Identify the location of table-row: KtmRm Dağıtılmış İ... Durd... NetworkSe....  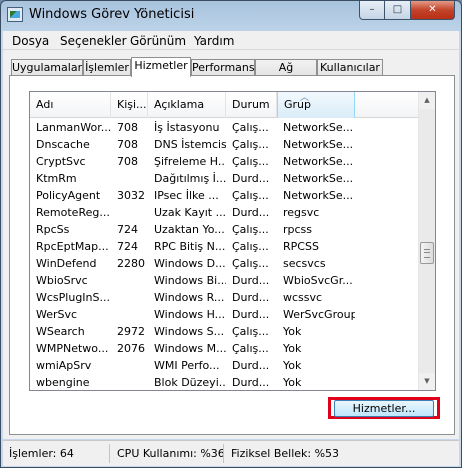
(225, 178).